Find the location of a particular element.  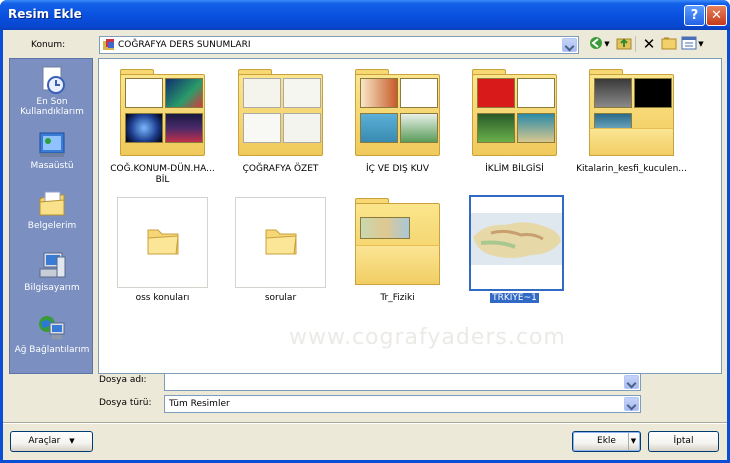

back-history-dropdown-icon: ▼ is located at coordinates (607, 44).